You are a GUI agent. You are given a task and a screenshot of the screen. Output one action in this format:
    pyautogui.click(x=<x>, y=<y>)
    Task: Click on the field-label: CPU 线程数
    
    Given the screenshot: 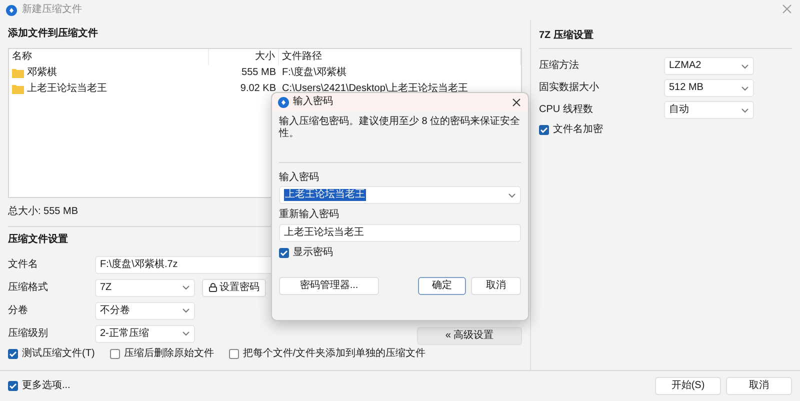 What is the action you would take?
    pyautogui.click(x=566, y=110)
    